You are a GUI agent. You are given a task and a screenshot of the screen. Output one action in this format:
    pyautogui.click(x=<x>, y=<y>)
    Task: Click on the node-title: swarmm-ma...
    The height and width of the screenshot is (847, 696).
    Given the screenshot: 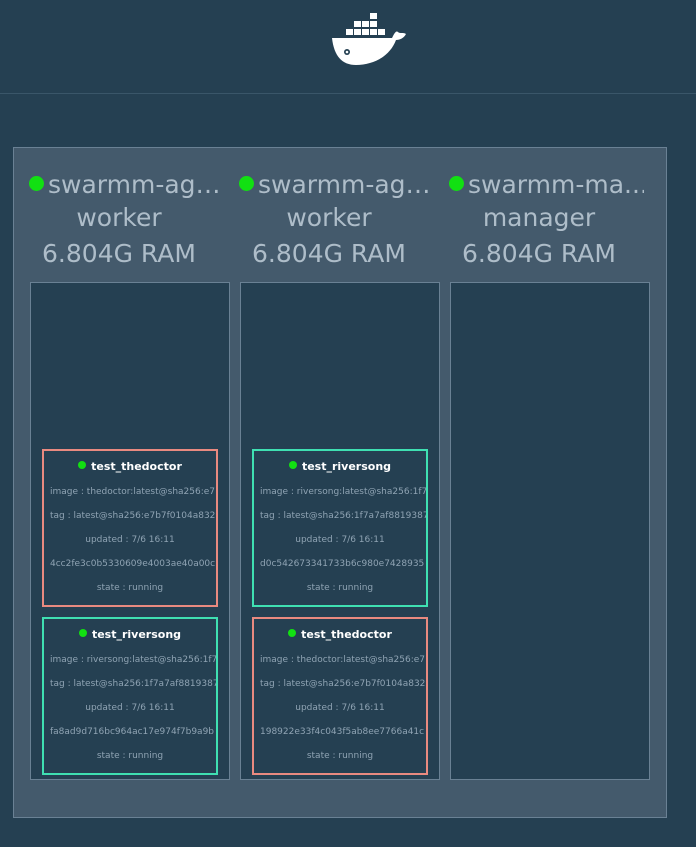 What is the action you would take?
    pyautogui.click(x=539, y=185)
    